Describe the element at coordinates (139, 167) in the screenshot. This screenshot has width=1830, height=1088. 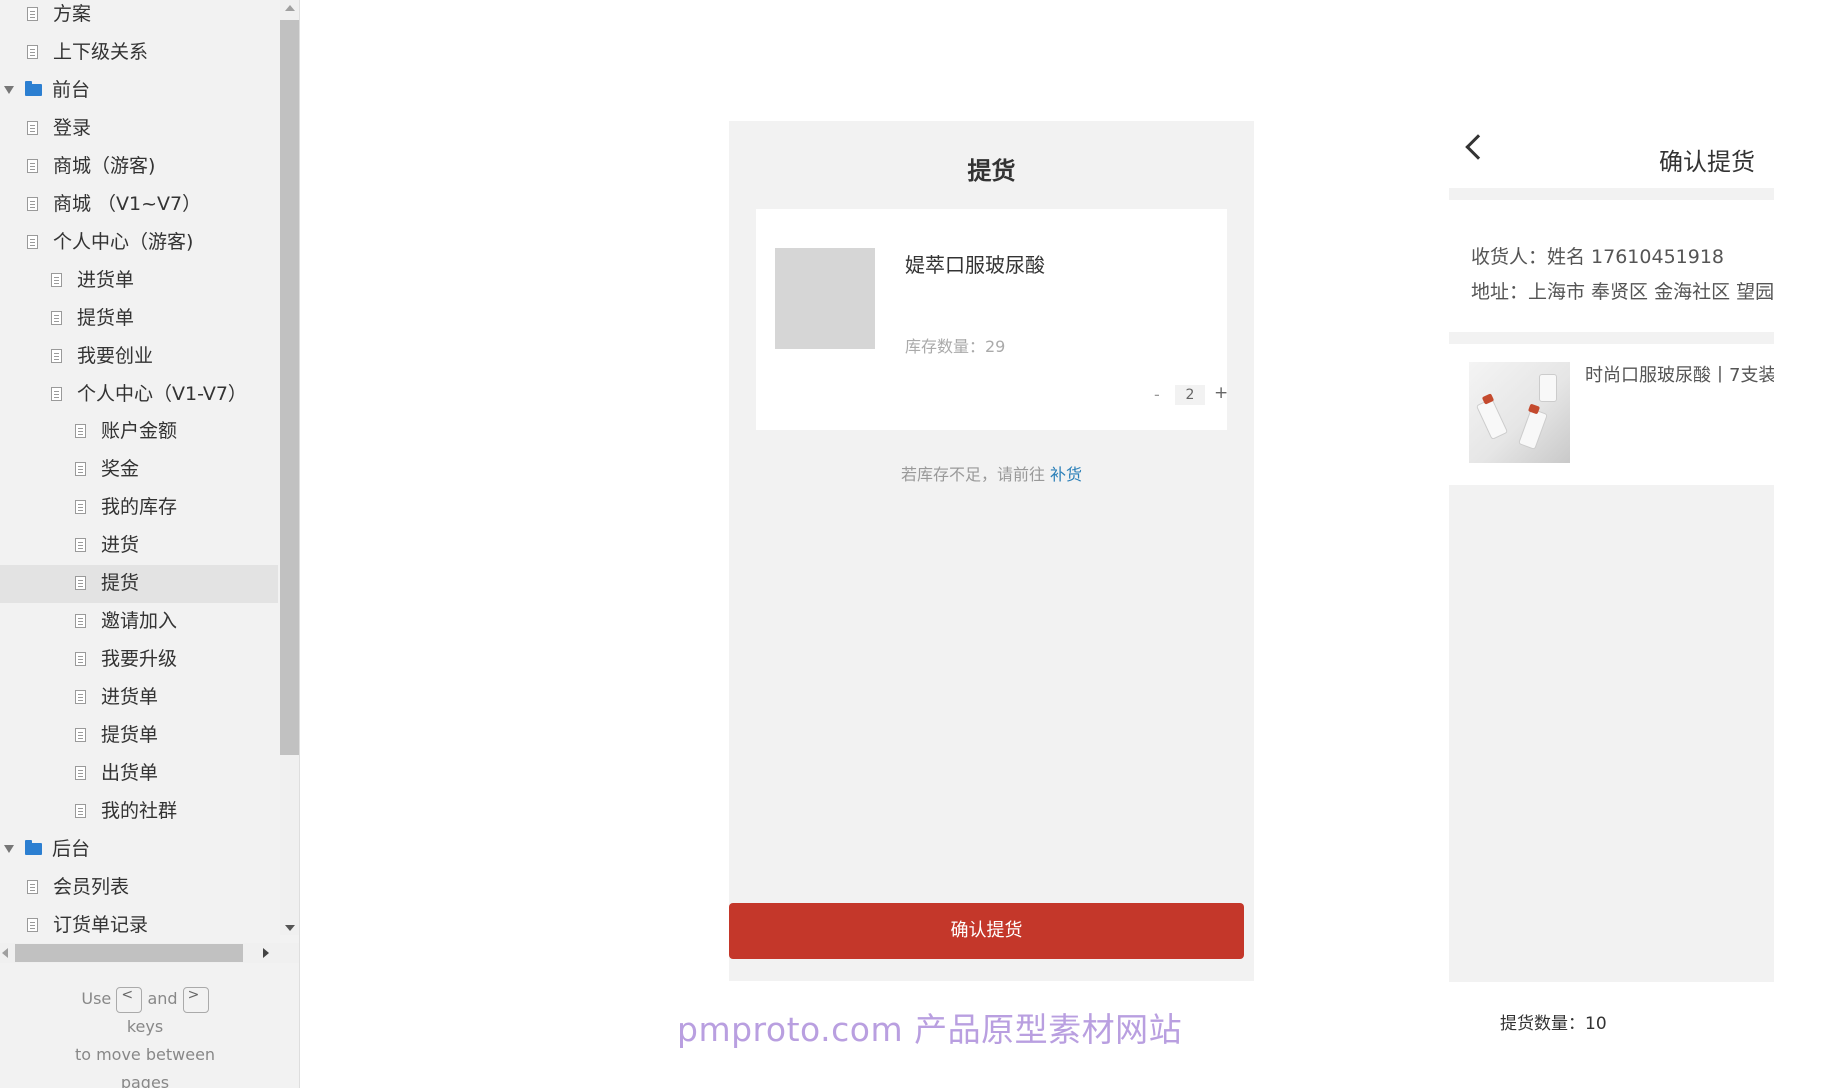
I see `sidebar-item: 商城（游客)` at that location.